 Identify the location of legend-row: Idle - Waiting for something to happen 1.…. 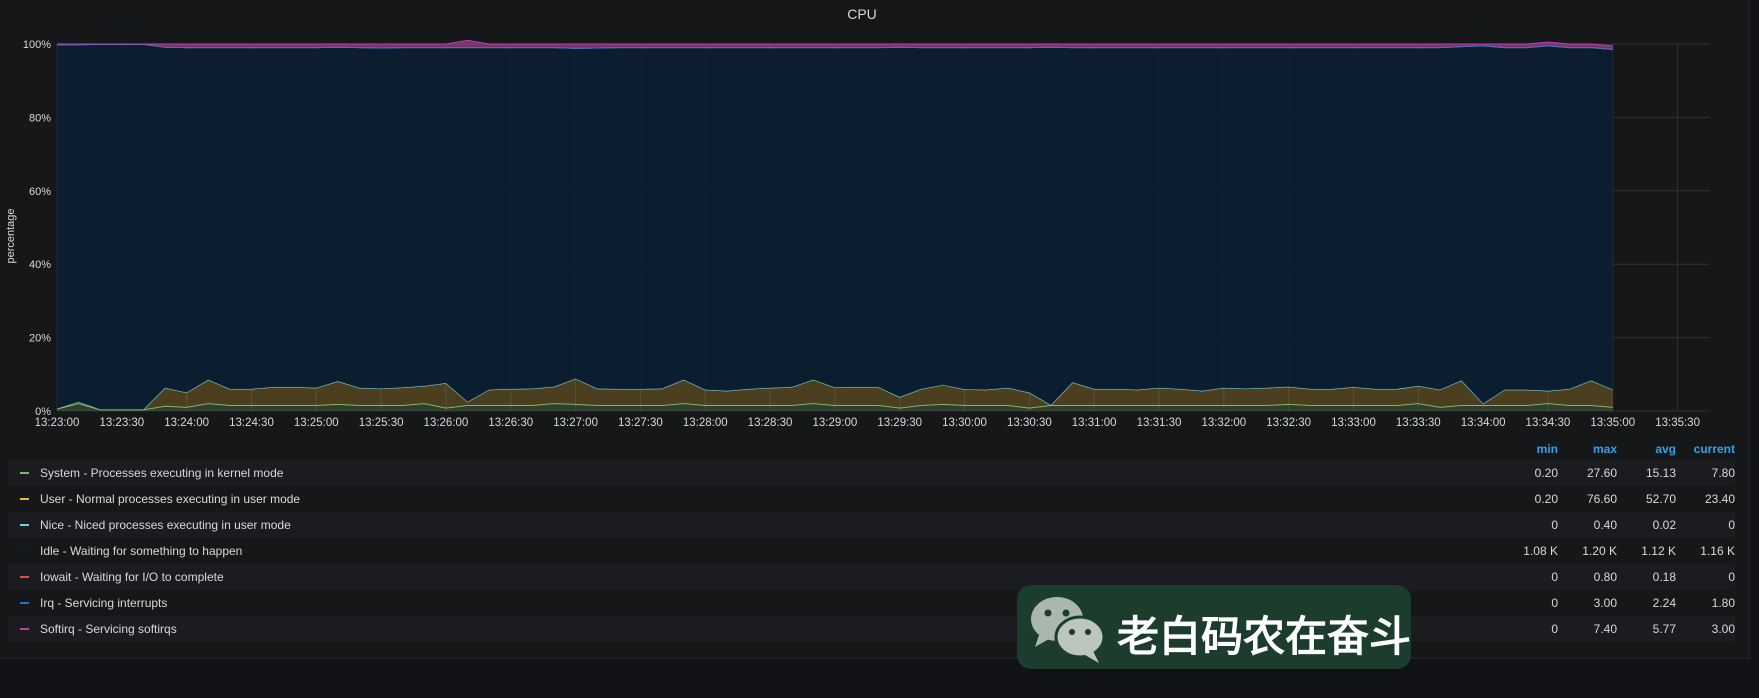
(871, 551).